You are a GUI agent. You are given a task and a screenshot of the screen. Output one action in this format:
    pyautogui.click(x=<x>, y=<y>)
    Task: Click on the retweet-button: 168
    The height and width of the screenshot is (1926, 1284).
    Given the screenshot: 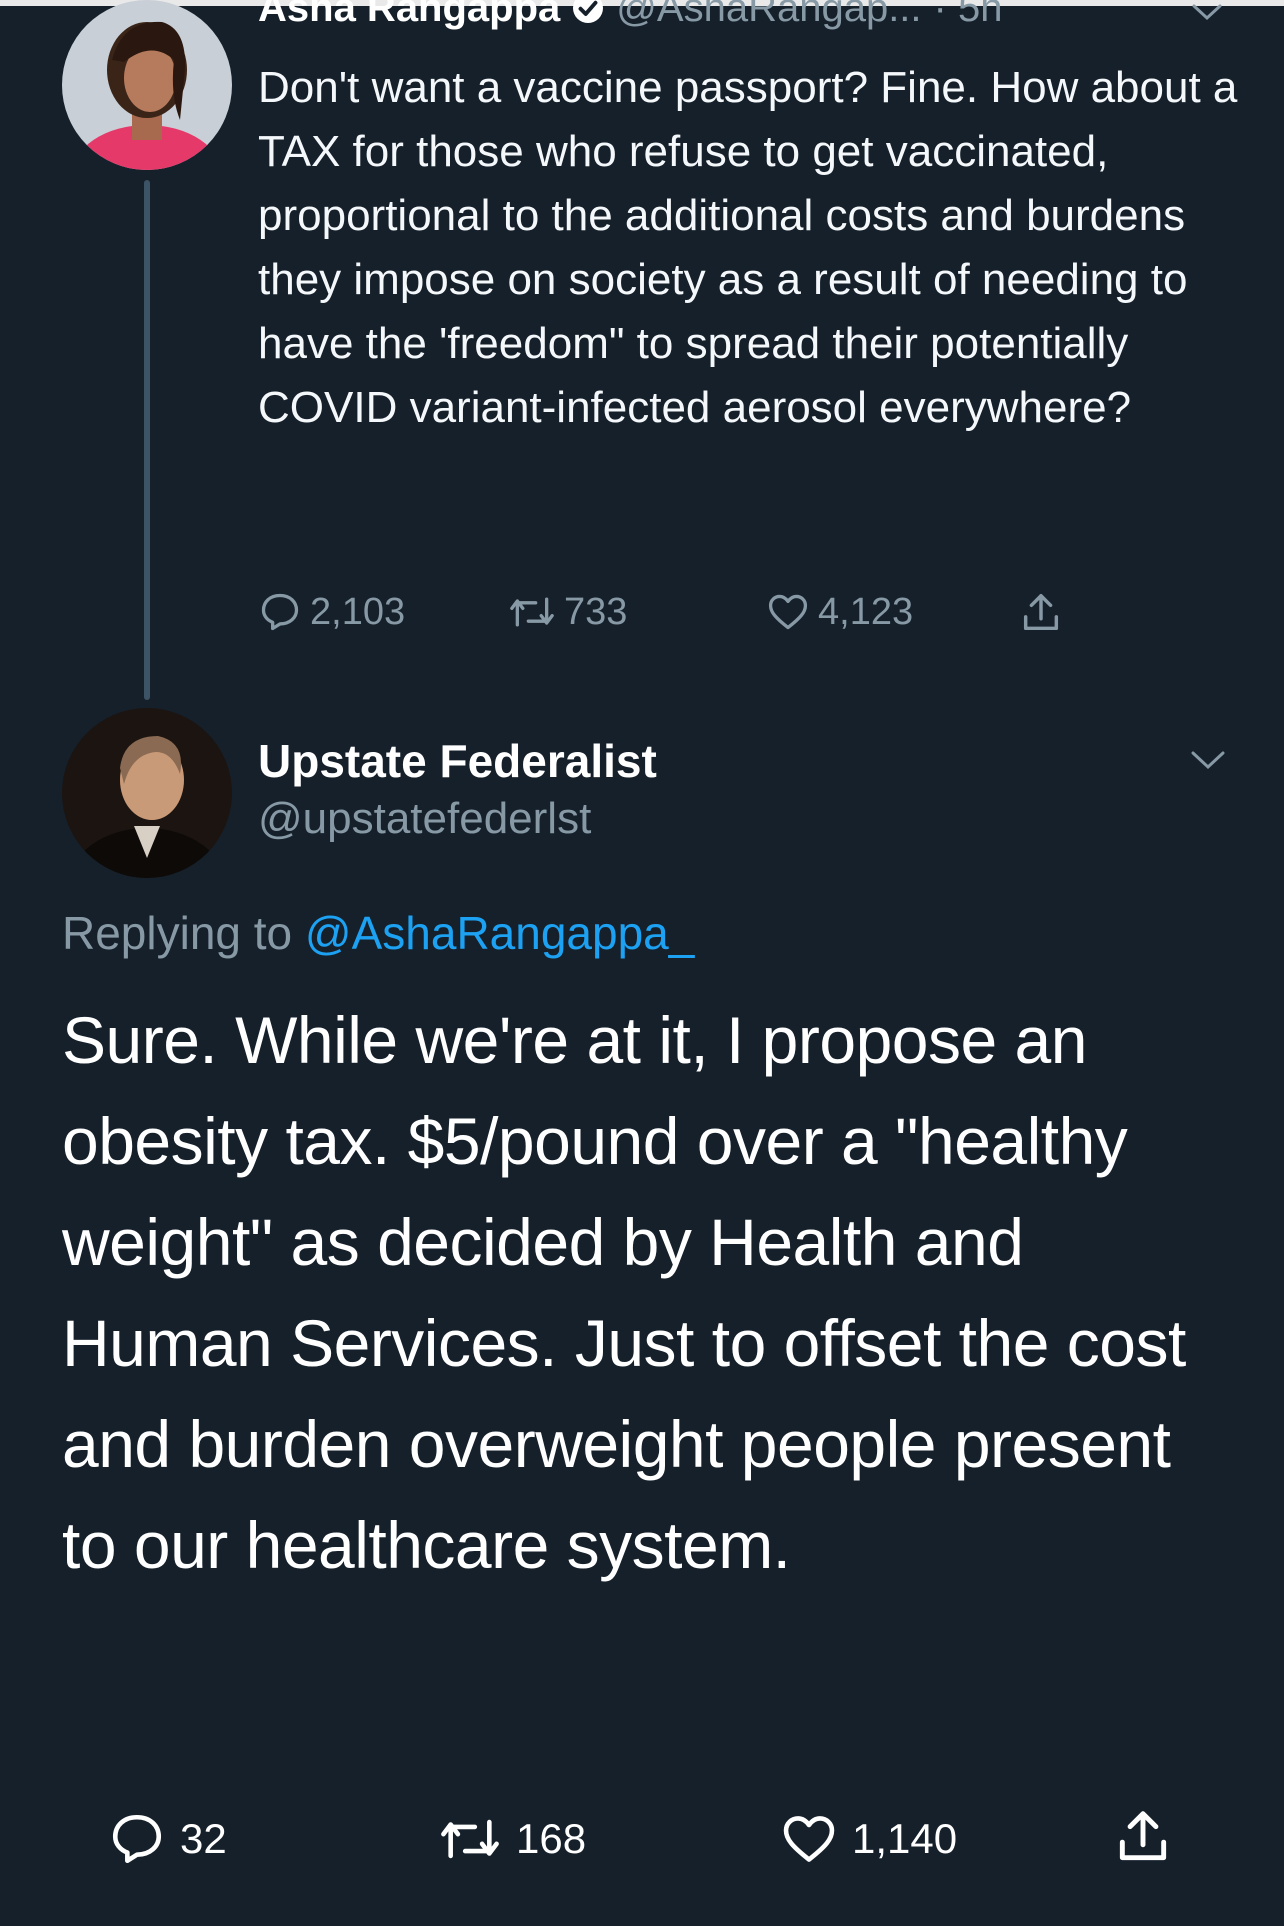 What is the action you would take?
    pyautogui.click(x=512, y=1839)
    